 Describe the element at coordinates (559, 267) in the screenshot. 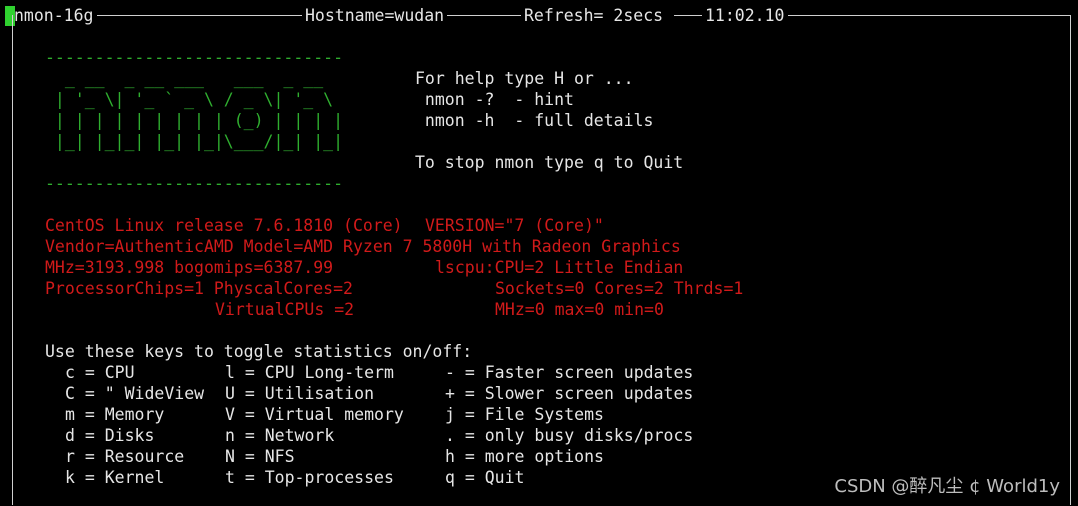

I see `lscpu-info: lscpu:CPU=2 Little Endian` at that location.